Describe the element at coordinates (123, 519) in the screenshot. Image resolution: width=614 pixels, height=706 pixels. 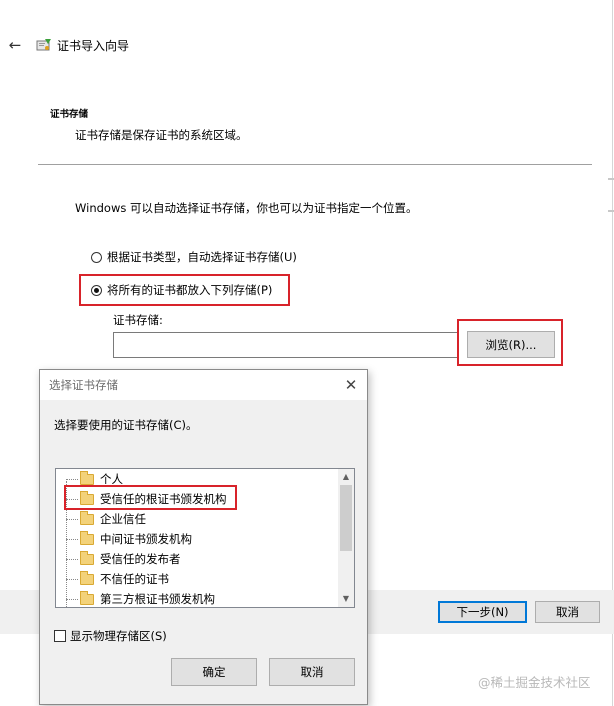
I see `tree-item-label: 企业信任` at that location.